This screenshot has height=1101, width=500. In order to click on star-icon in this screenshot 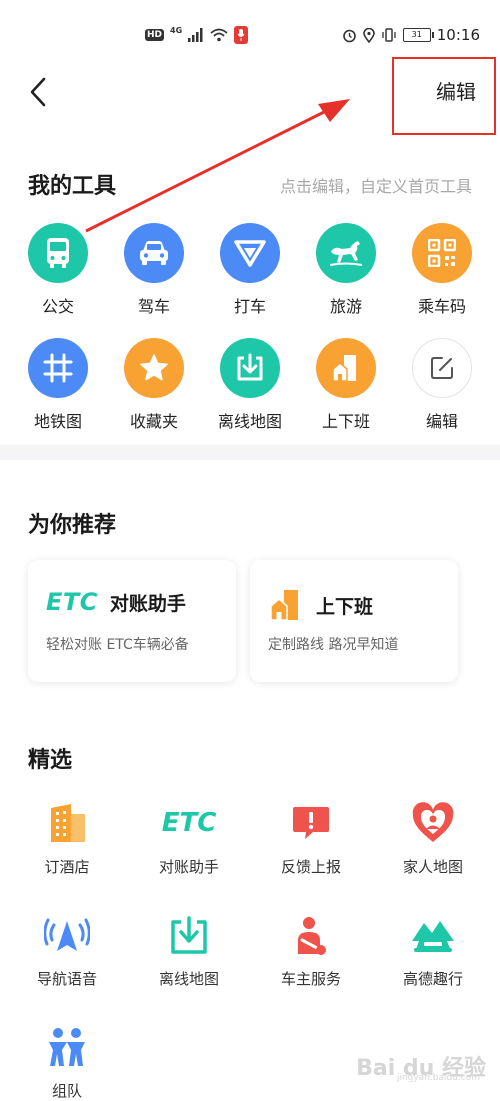, I will do `click(154, 368)`.